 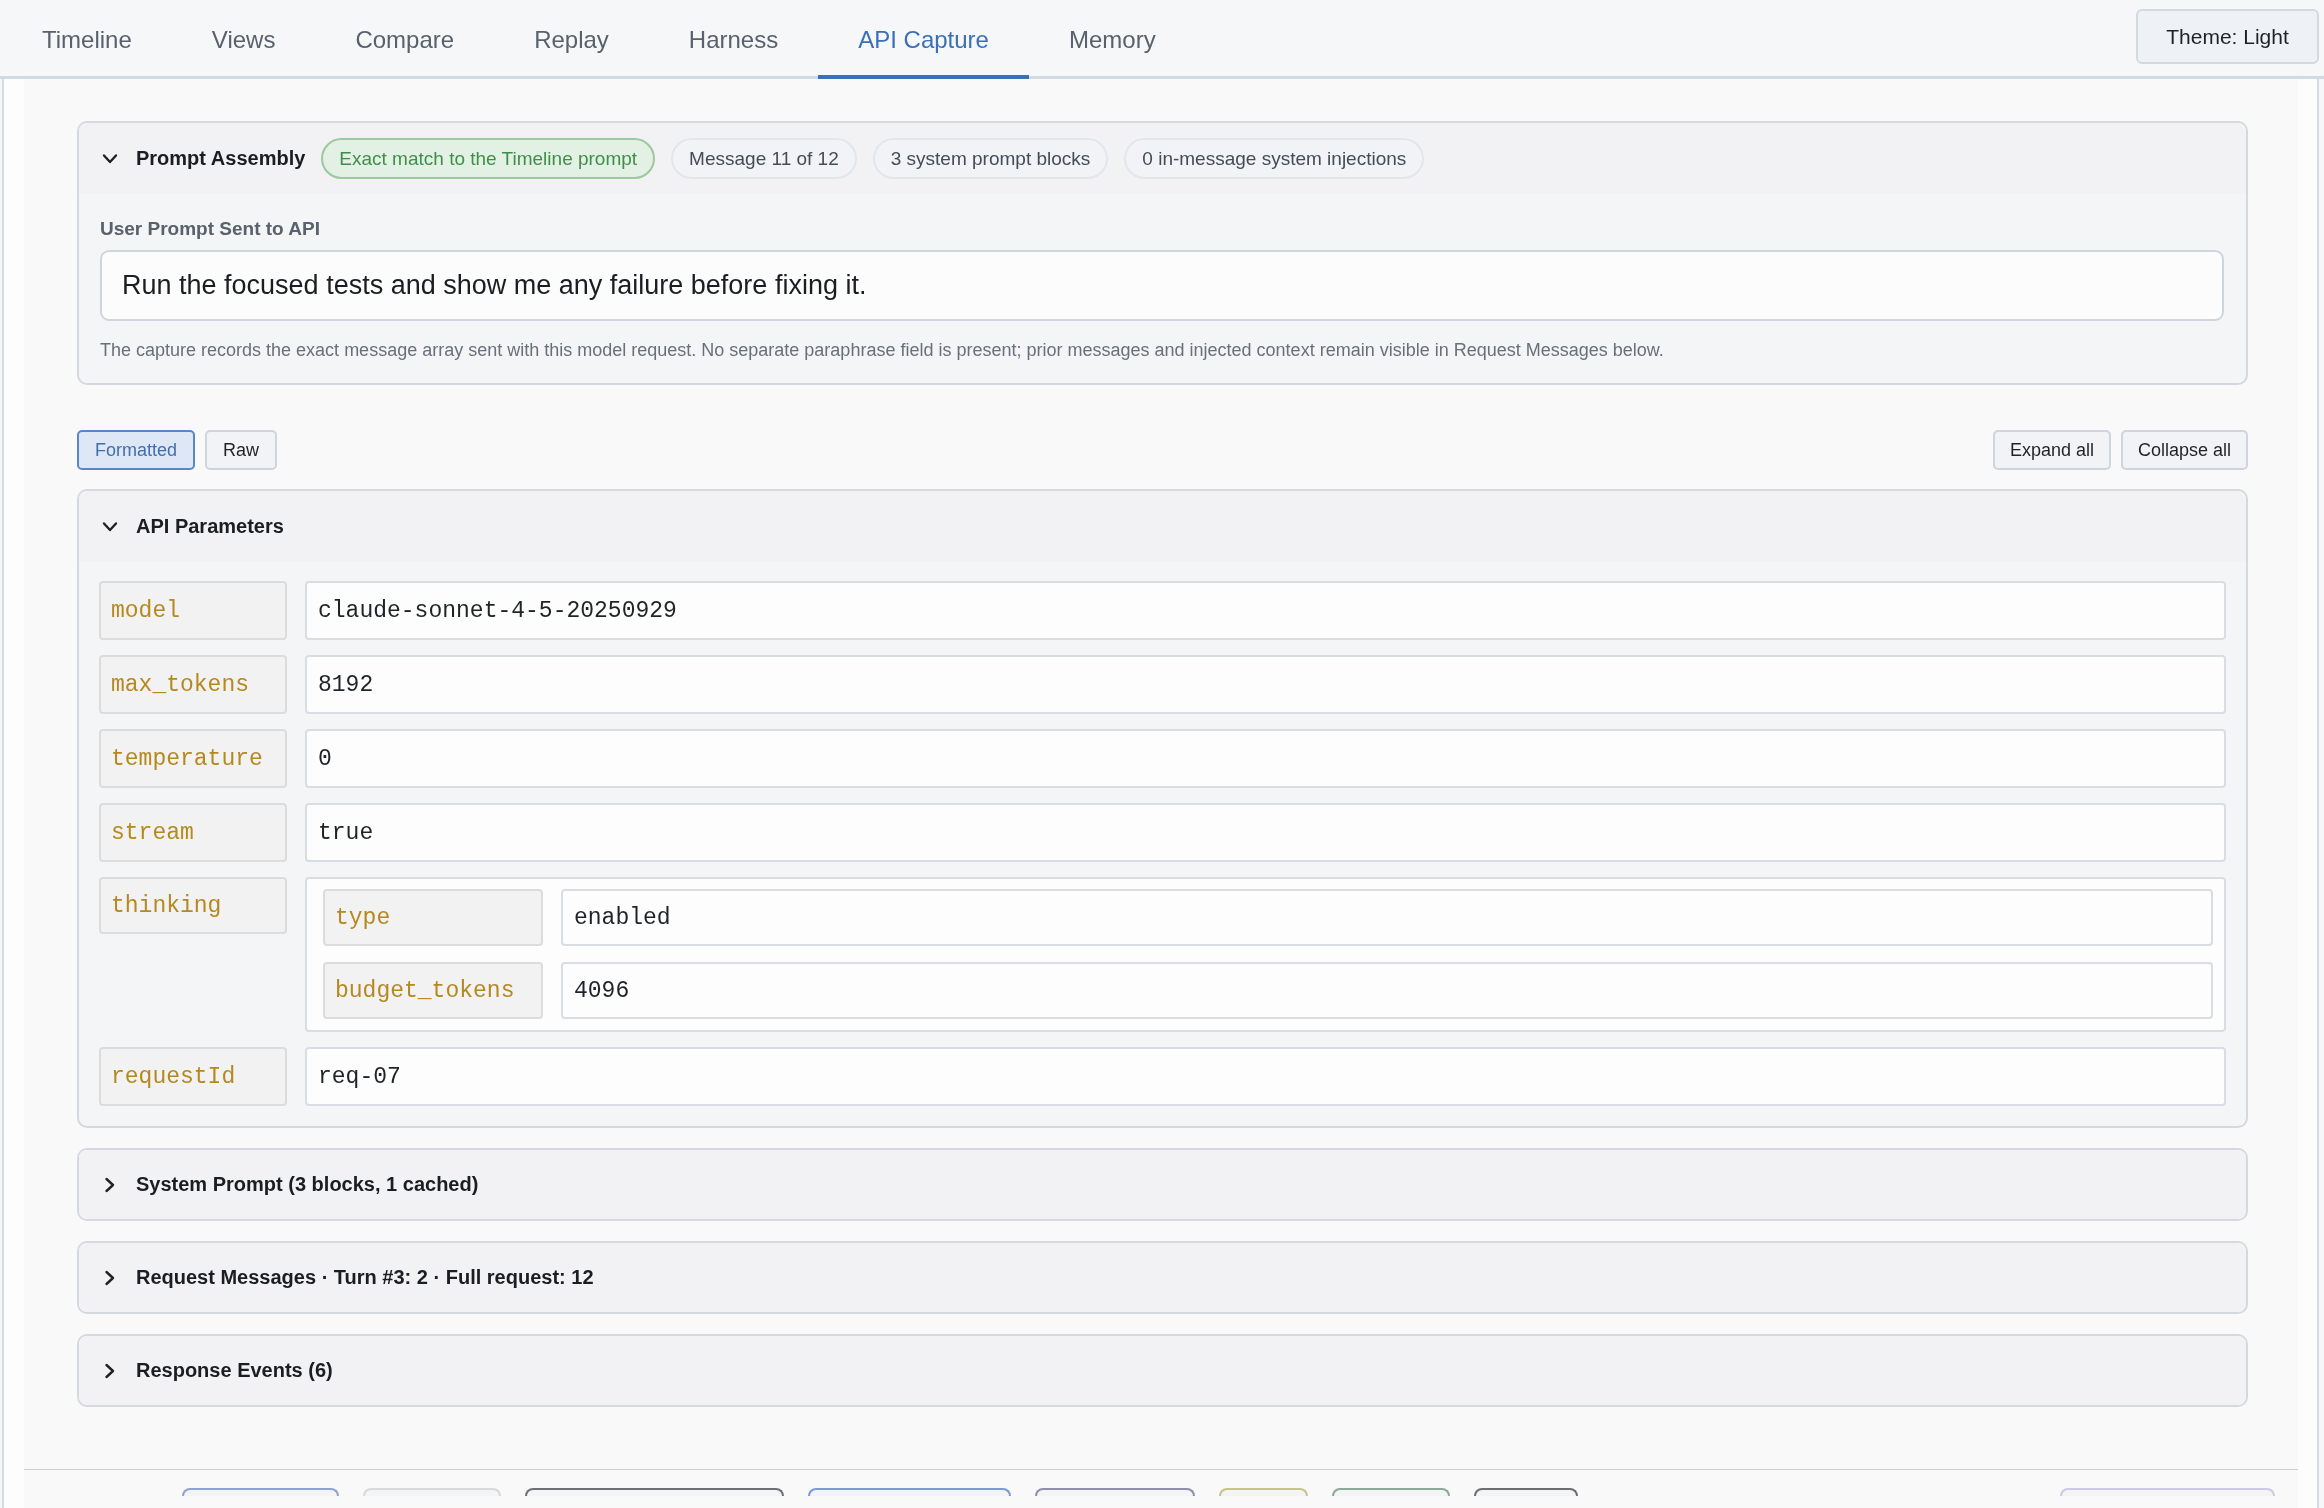 What do you see at coordinates (307, 1184) in the screenshot?
I see `section-title: System Prompt (3 blocks, 1 cached)` at bounding box center [307, 1184].